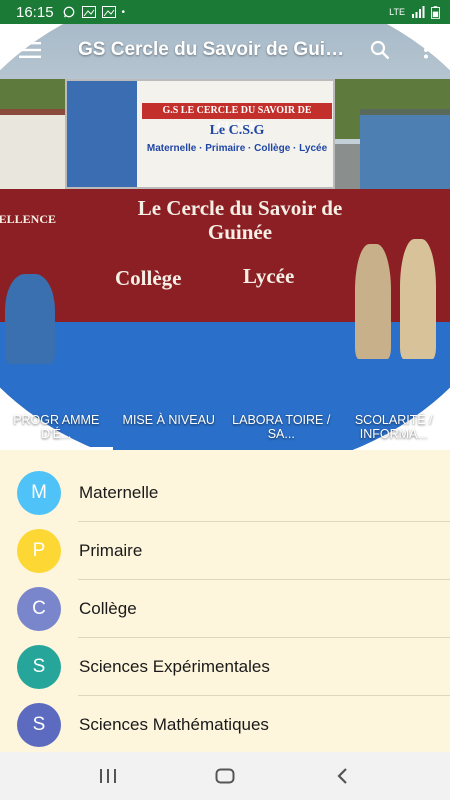 The width and height of the screenshot is (450, 800). Describe the element at coordinates (435, 12) in the screenshot. I see `battery-icon` at that location.